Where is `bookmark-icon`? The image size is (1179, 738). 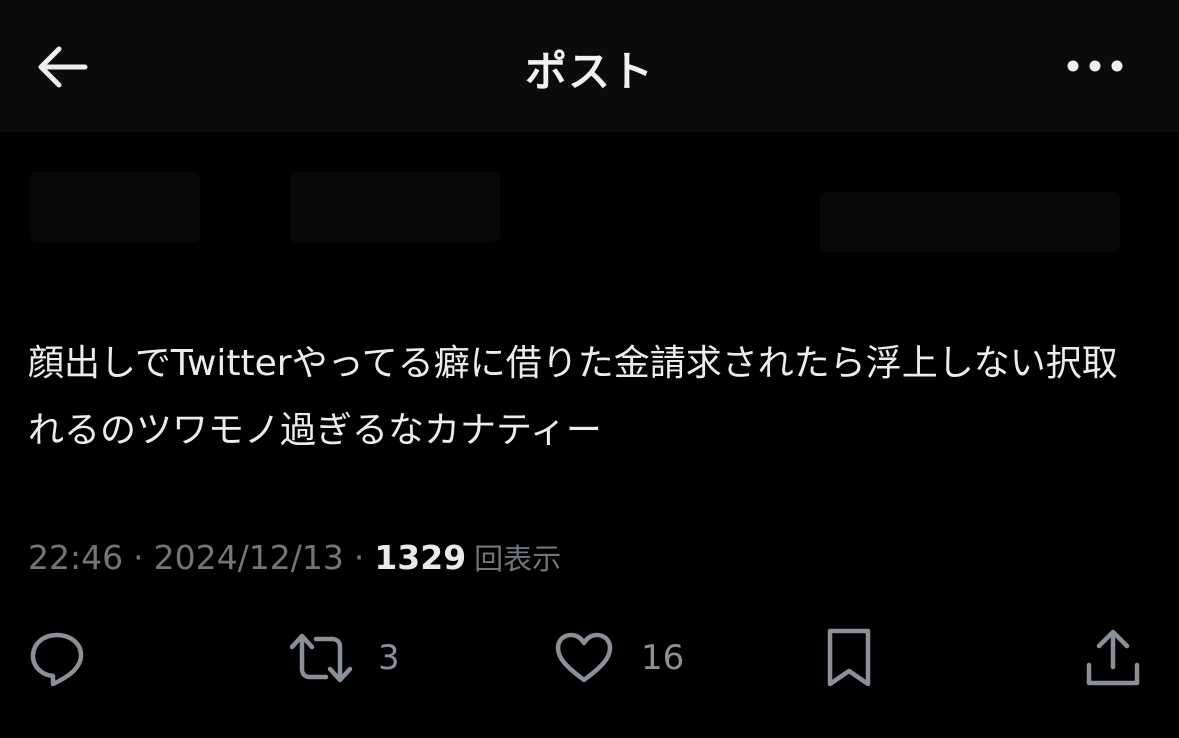
bookmark-icon is located at coordinates (849, 657).